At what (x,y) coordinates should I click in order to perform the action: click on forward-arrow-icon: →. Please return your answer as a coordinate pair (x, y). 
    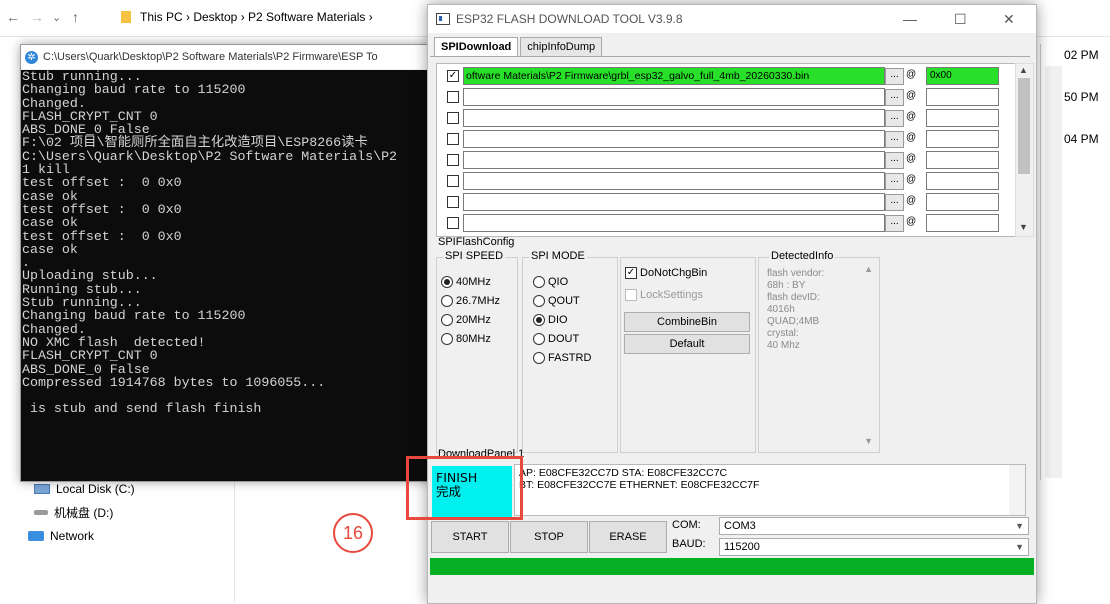
    Looking at the image, I should click on (37, 17).